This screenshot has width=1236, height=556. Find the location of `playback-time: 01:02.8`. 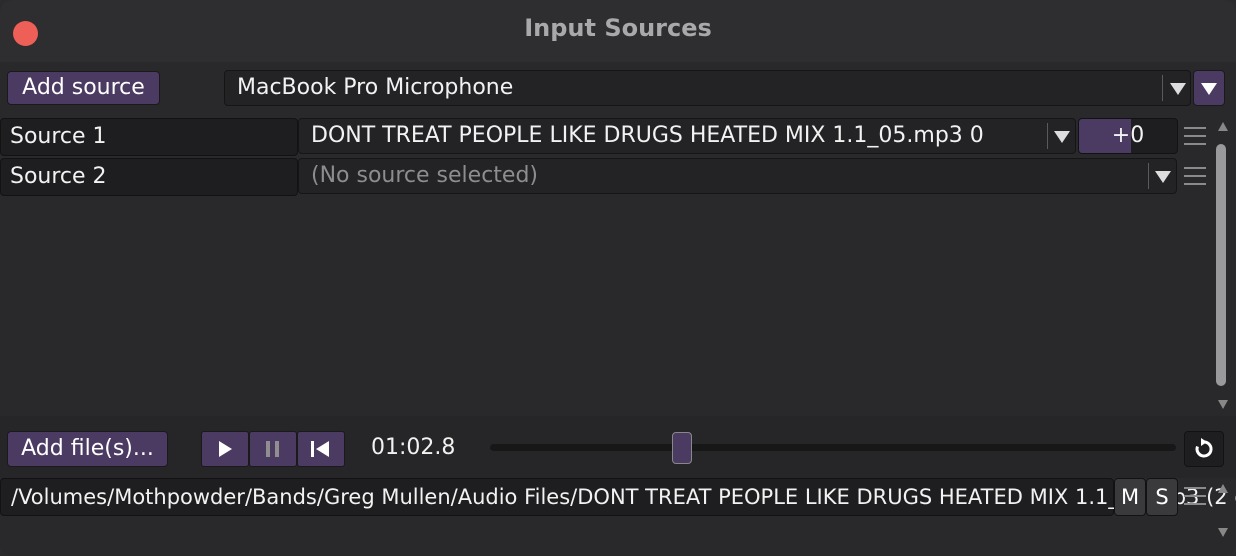

playback-time: 01:02.8 is located at coordinates (413, 447).